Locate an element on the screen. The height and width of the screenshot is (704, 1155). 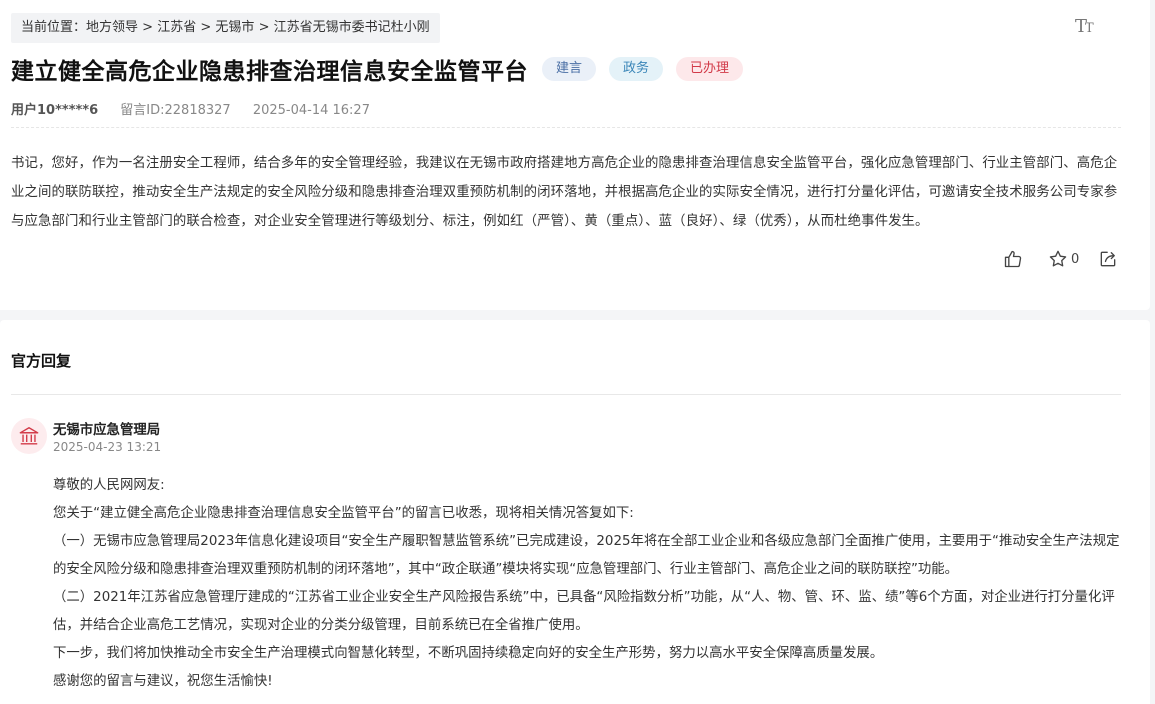
like-button is located at coordinates (1013, 259).